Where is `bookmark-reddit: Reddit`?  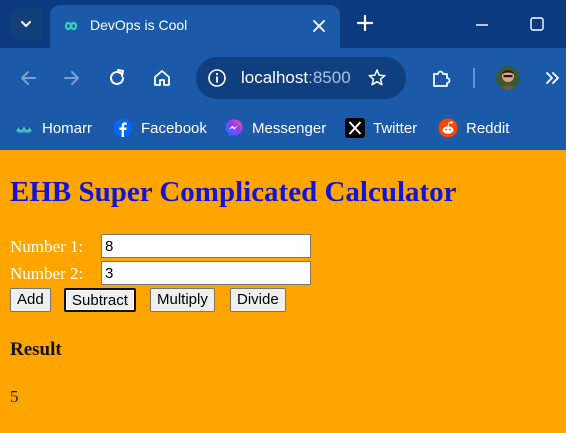
bookmark-reddit: Reddit is located at coordinates (473, 128).